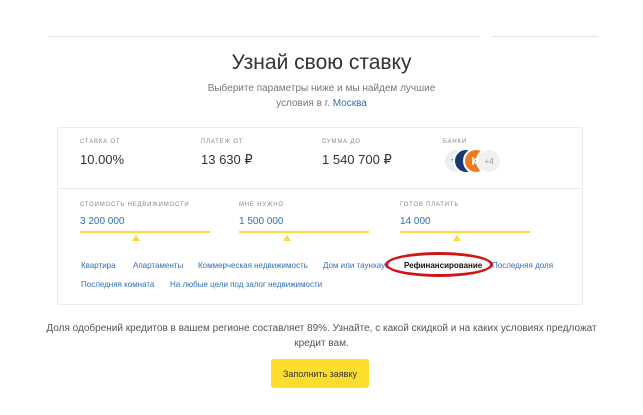  I want to click on header-line-right, so click(545, 36).